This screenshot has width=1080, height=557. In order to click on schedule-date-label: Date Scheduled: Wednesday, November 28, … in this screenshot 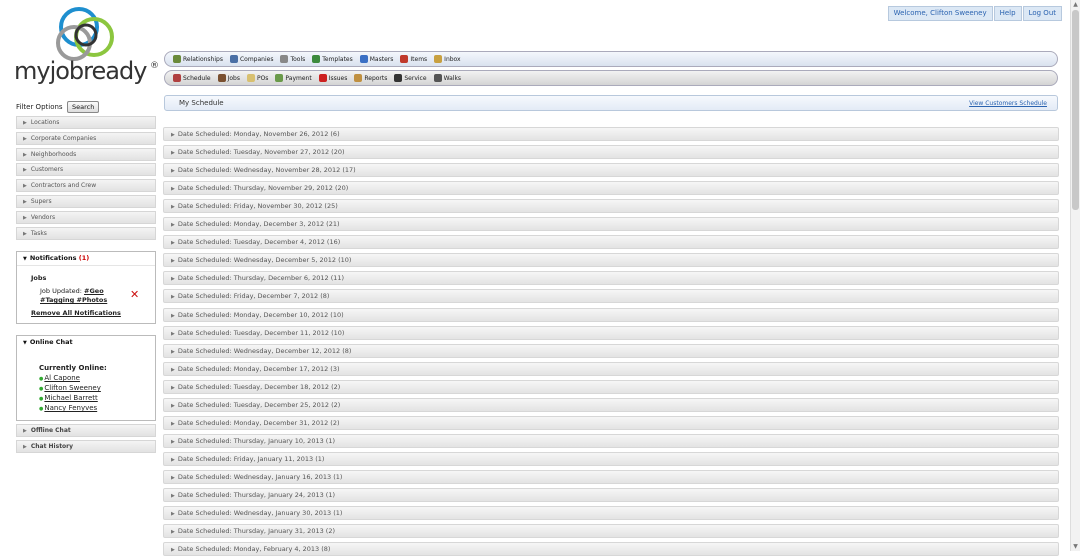, I will do `click(266, 170)`.